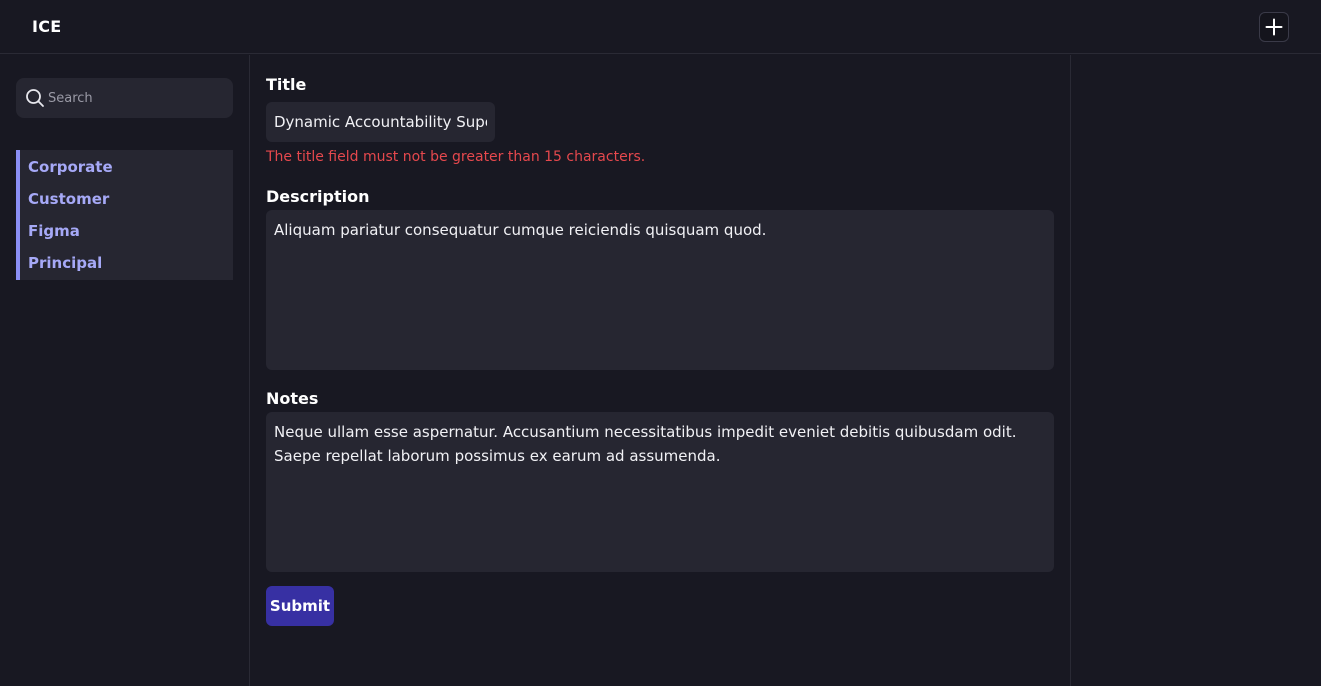 This screenshot has height=686, width=1321. I want to click on title-field, so click(380, 122).